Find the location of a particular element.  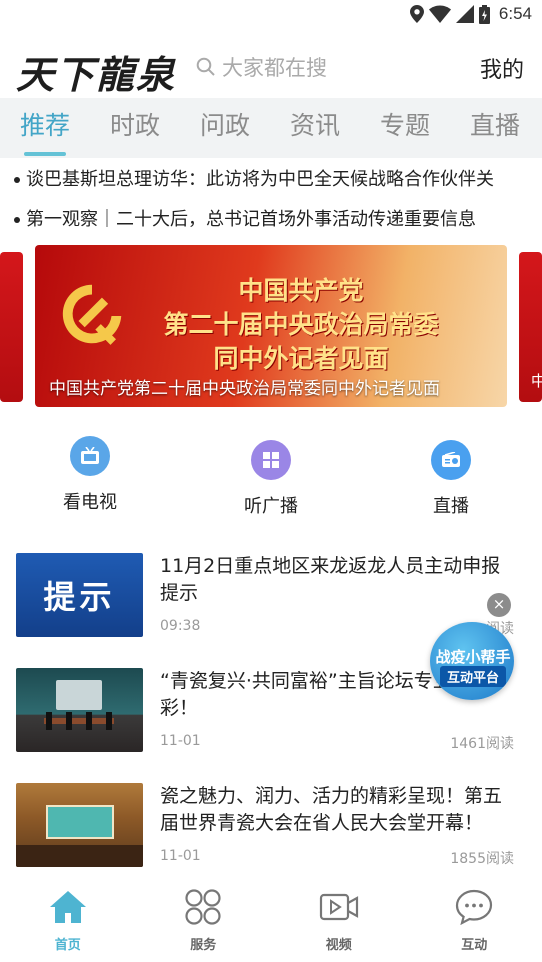

battery-icon is located at coordinates (484, 14).